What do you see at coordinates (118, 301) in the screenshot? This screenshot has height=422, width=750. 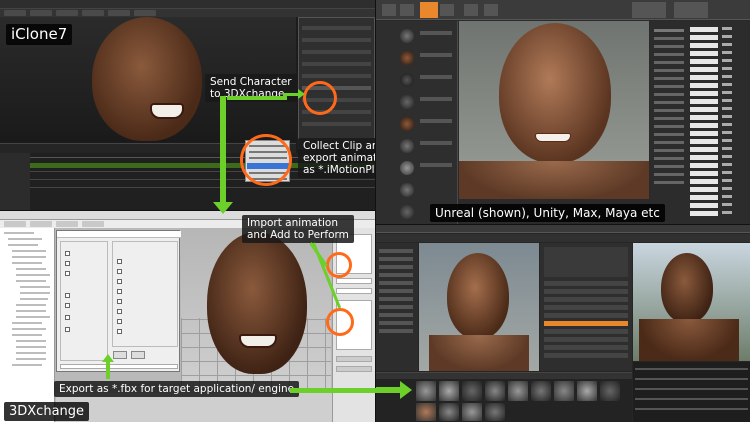 I see `export-fbx-dialog` at bounding box center [118, 301].